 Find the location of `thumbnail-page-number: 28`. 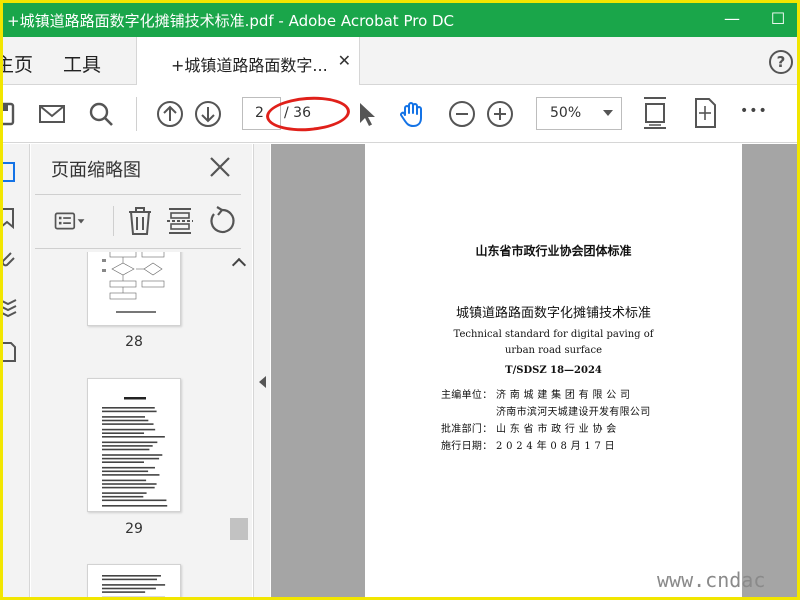

thumbnail-page-number: 28 is located at coordinates (134, 342).